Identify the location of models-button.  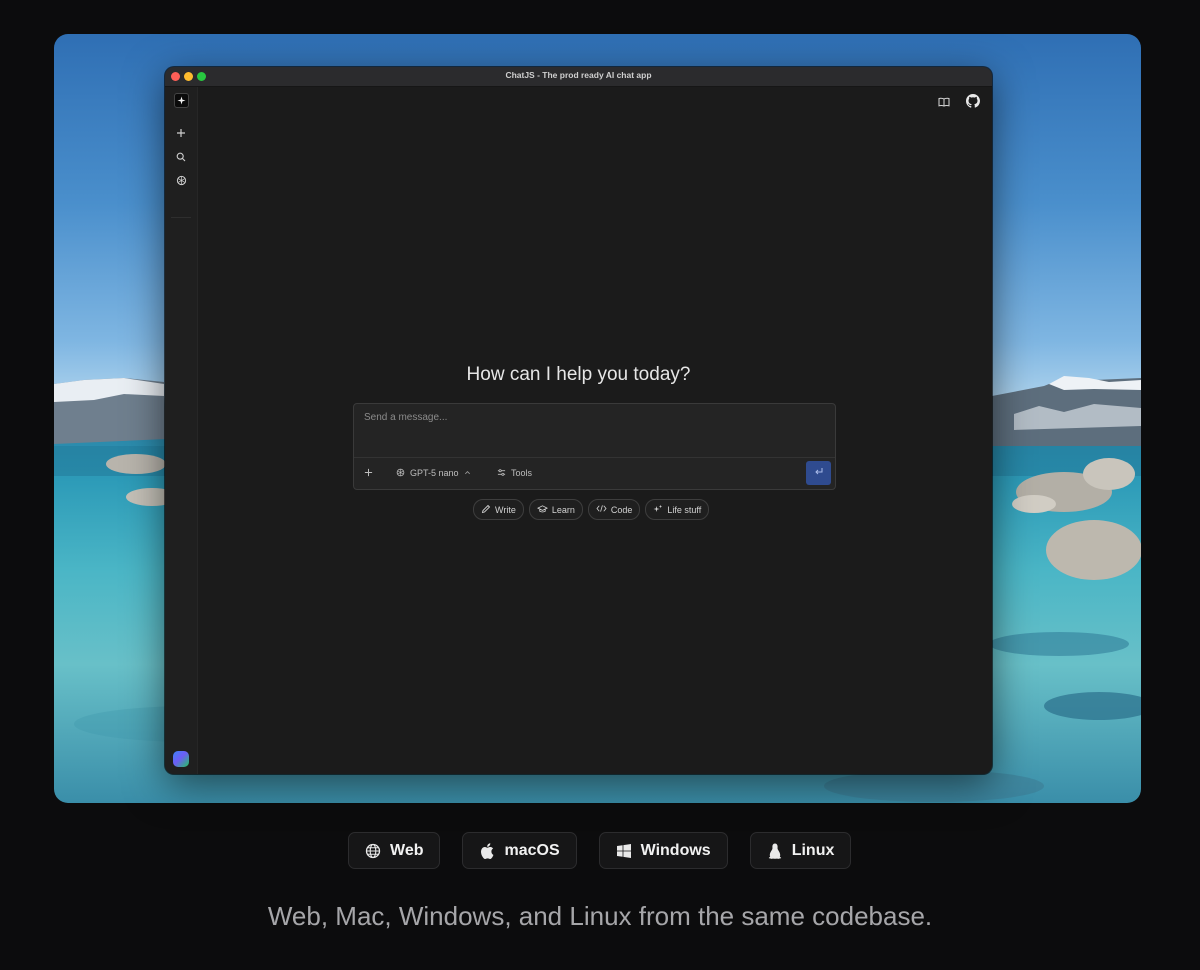
(181, 182).